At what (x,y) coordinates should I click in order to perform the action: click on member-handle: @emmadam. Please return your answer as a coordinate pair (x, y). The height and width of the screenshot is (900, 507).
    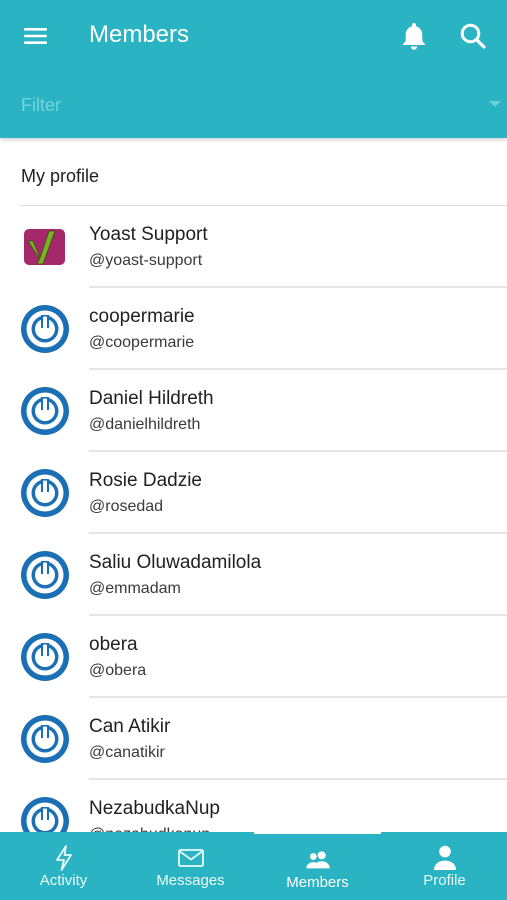
    Looking at the image, I should click on (135, 588).